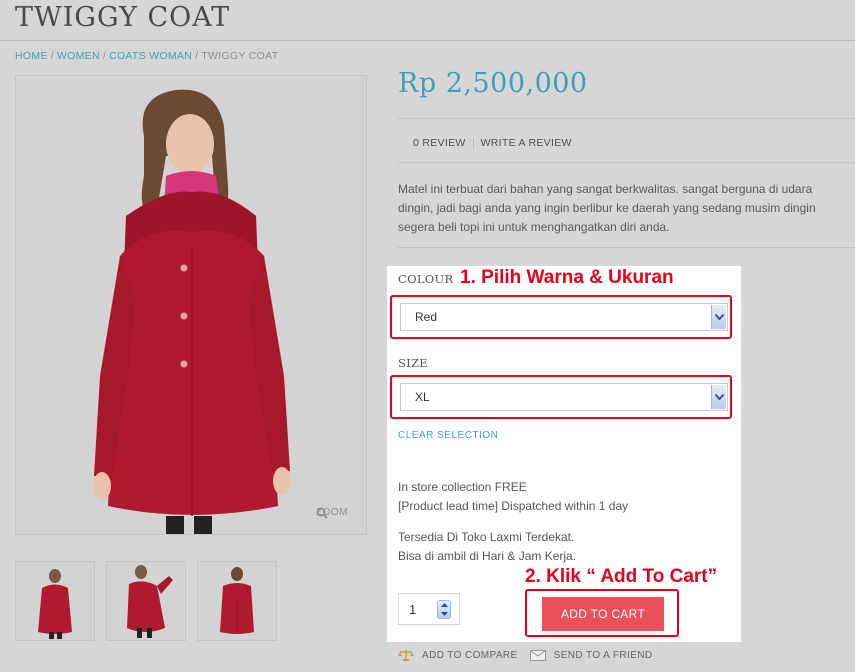  What do you see at coordinates (444, 613) in the screenshot?
I see `arrow-down-icon` at bounding box center [444, 613].